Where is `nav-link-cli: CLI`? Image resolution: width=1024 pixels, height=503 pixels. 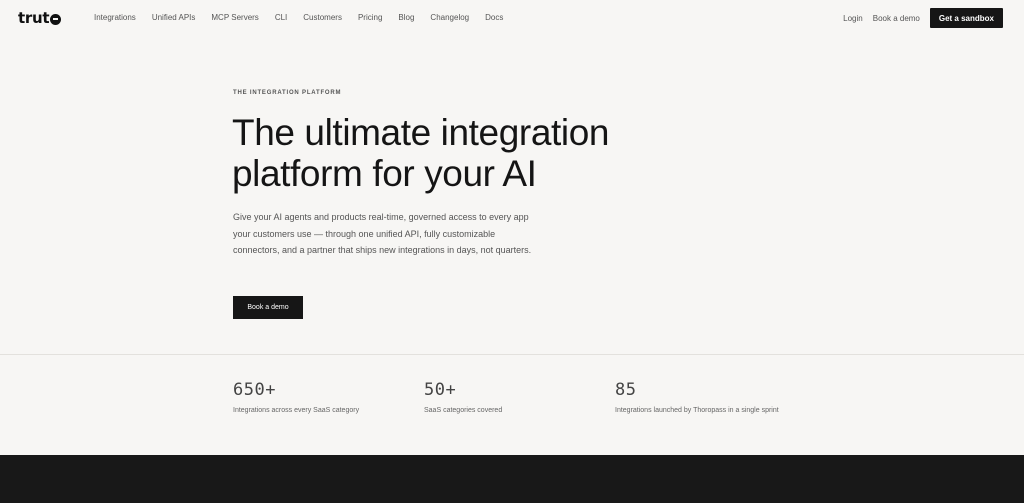 nav-link-cli: CLI is located at coordinates (281, 17).